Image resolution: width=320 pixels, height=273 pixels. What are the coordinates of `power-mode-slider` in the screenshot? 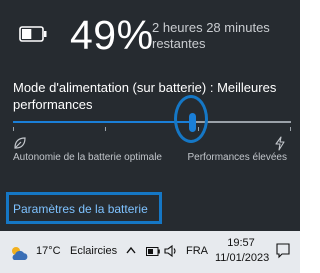 It's located at (152, 122).